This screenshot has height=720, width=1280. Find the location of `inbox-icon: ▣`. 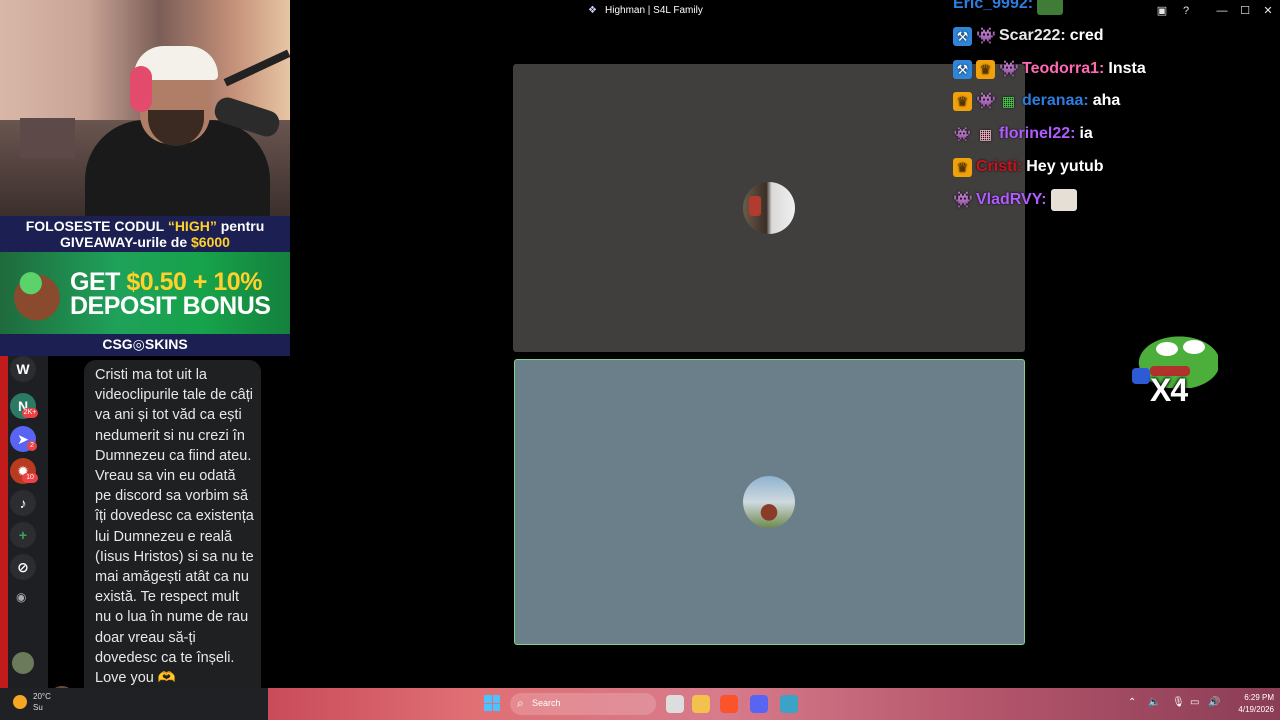

inbox-icon: ▣ is located at coordinates (1162, 11).